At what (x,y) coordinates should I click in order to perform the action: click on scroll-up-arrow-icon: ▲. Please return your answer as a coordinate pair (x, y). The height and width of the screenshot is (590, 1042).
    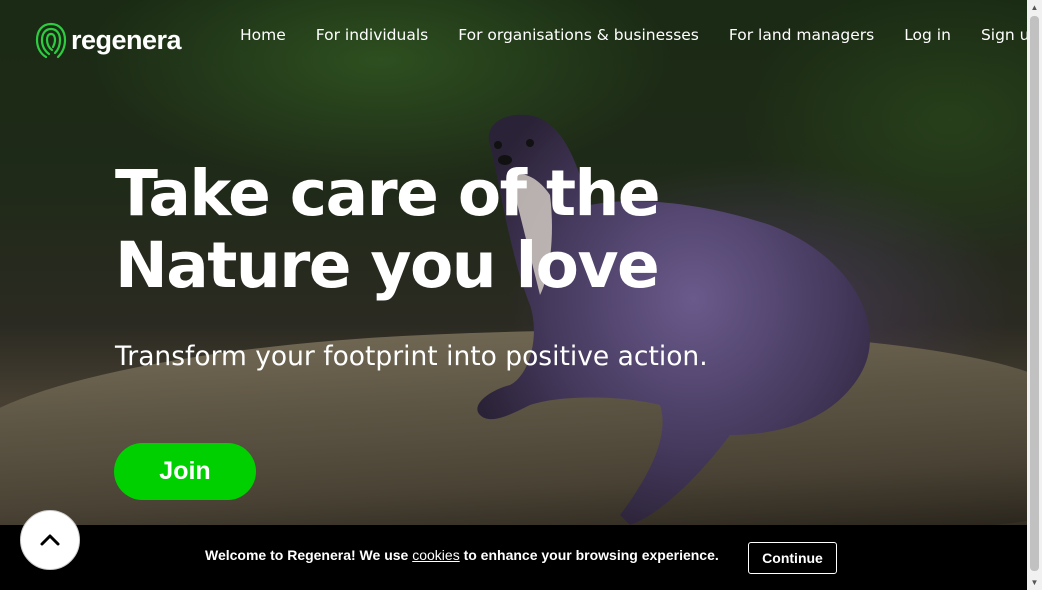
    Looking at the image, I should click on (1034, 7).